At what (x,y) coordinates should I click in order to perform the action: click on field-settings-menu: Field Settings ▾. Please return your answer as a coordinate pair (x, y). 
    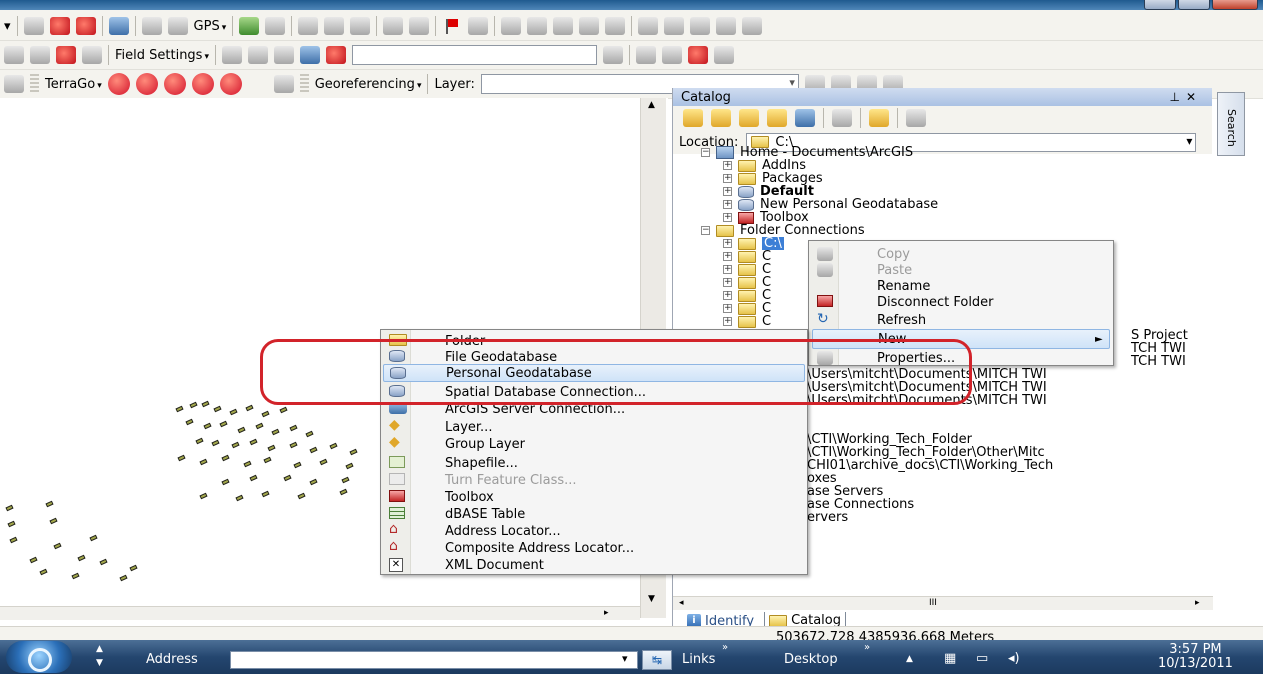
    Looking at the image, I should click on (162, 55).